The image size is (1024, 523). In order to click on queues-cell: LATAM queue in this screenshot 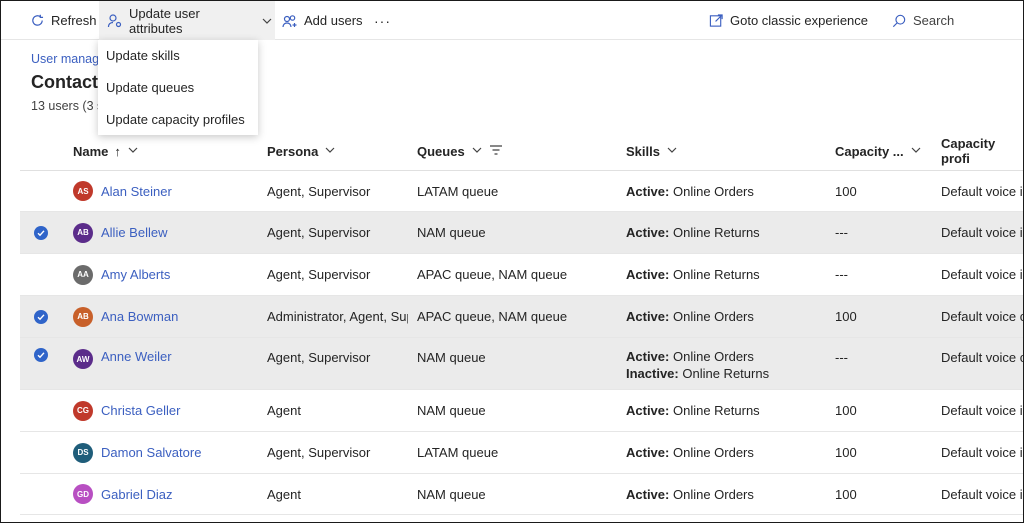, I will do `click(458, 191)`.